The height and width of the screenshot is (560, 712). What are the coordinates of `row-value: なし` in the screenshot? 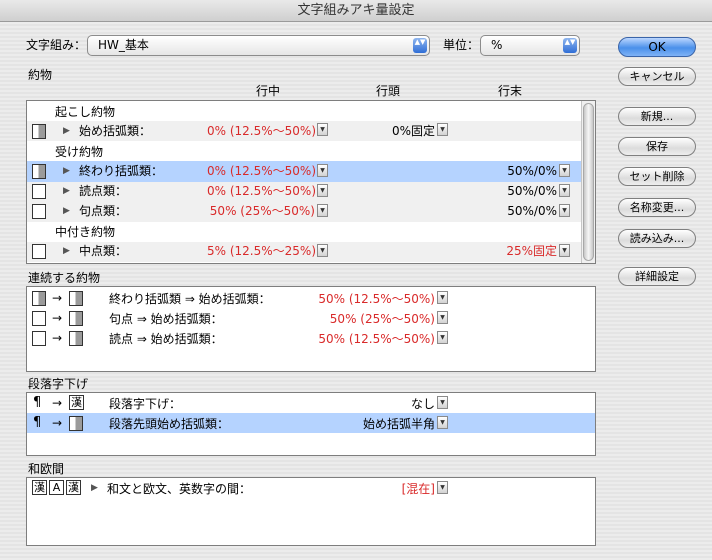 It's located at (422, 404).